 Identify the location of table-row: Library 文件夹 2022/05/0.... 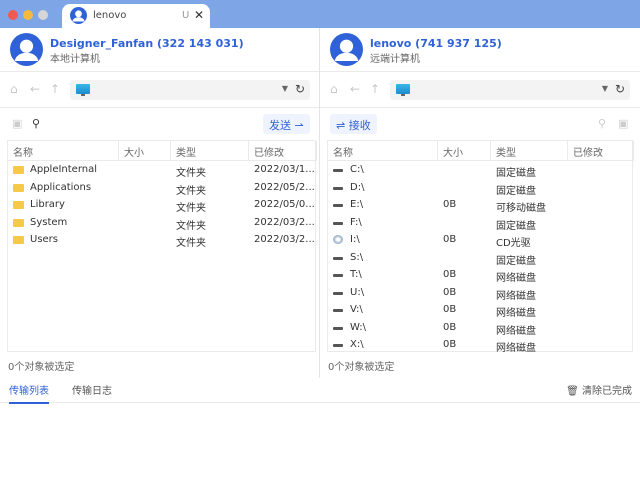
(161, 206).